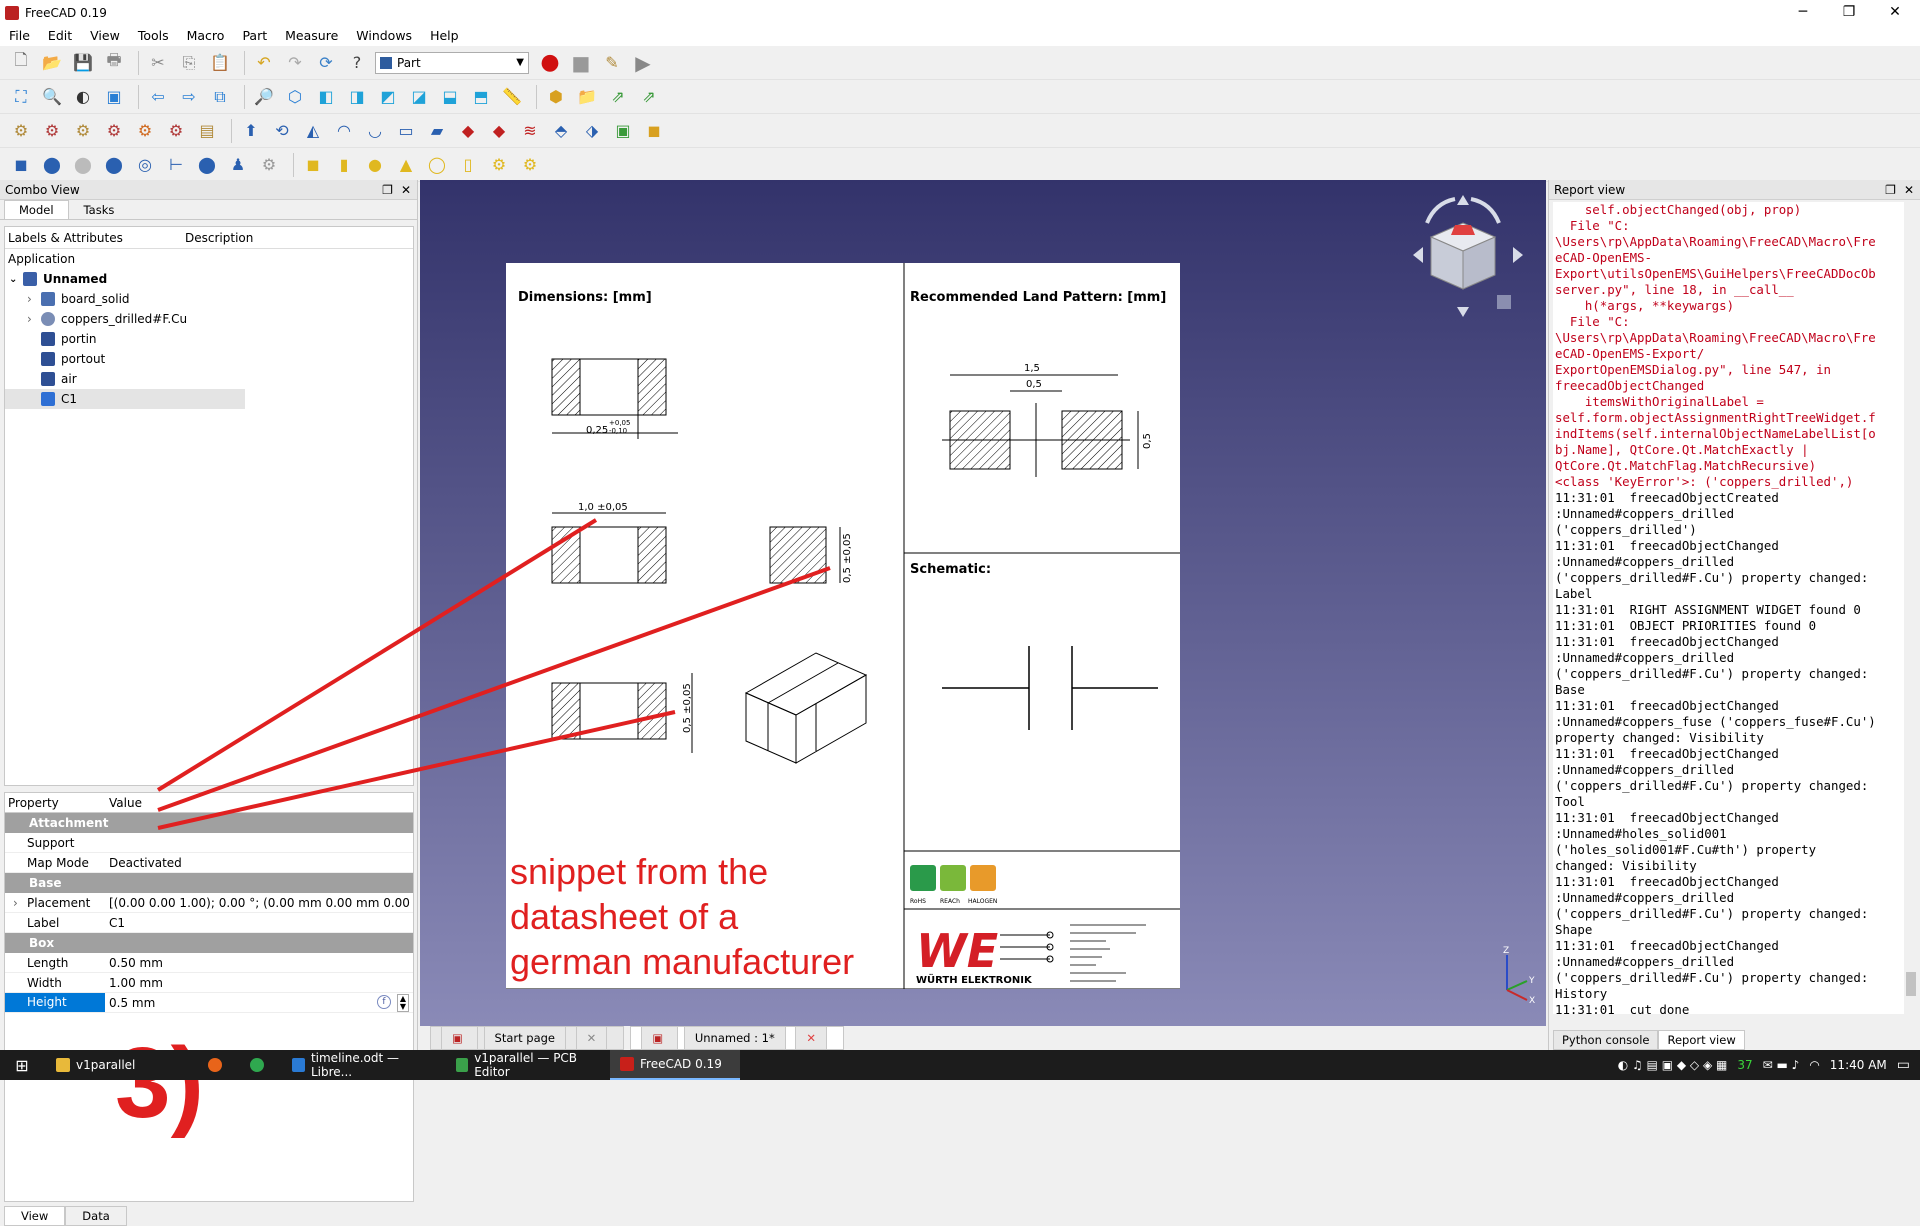  What do you see at coordinates (121, 1065) in the screenshot?
I see `taskbar-item-explorer: v1parallel` at bounding box center [121, 1065].